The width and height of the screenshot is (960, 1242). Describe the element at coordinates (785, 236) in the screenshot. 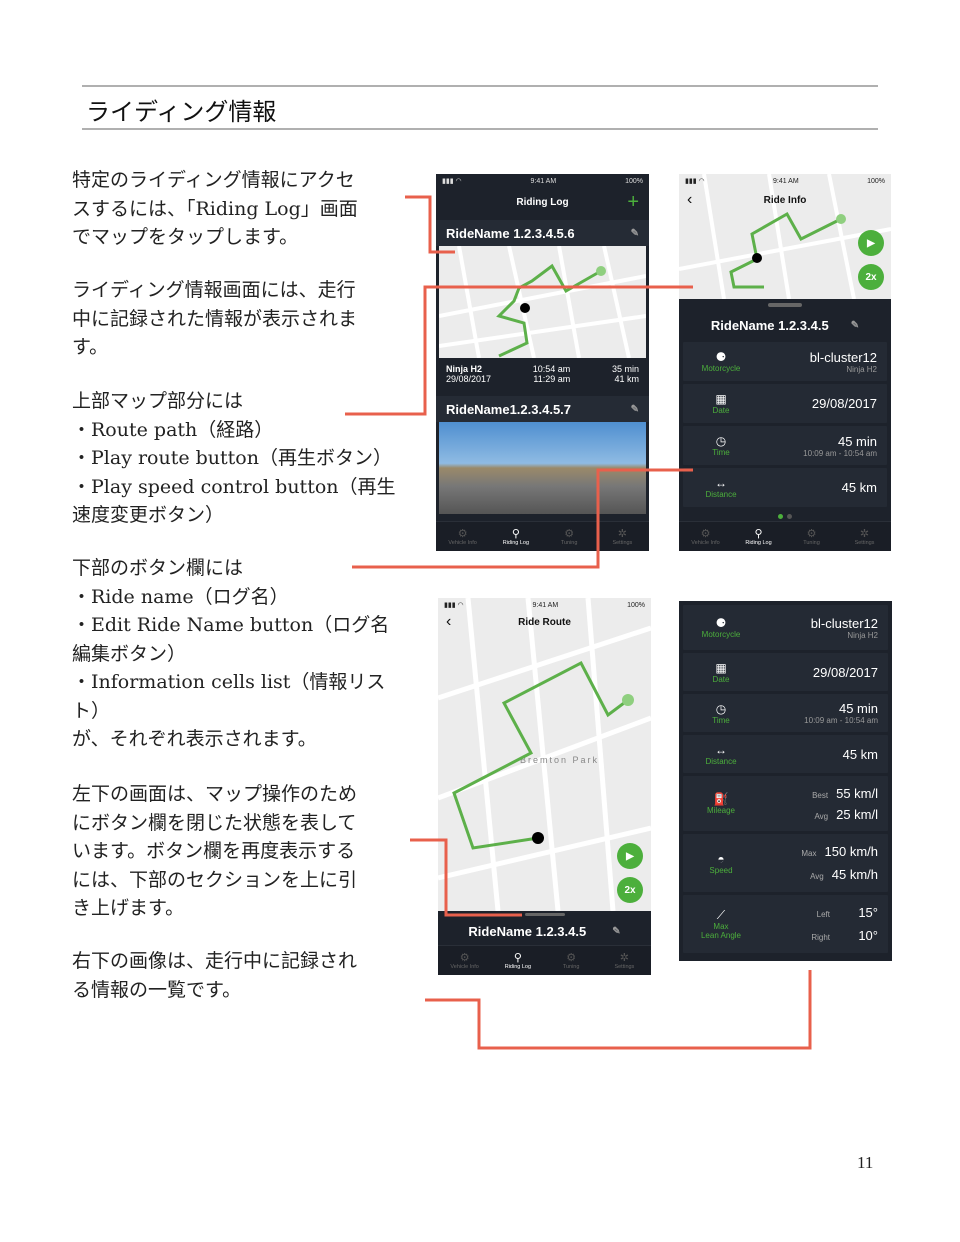

I see `ride-map: ▮▮▮ ◠ 9:41 AM 100% ‹ Ride Info ▶ 2x` at that location.